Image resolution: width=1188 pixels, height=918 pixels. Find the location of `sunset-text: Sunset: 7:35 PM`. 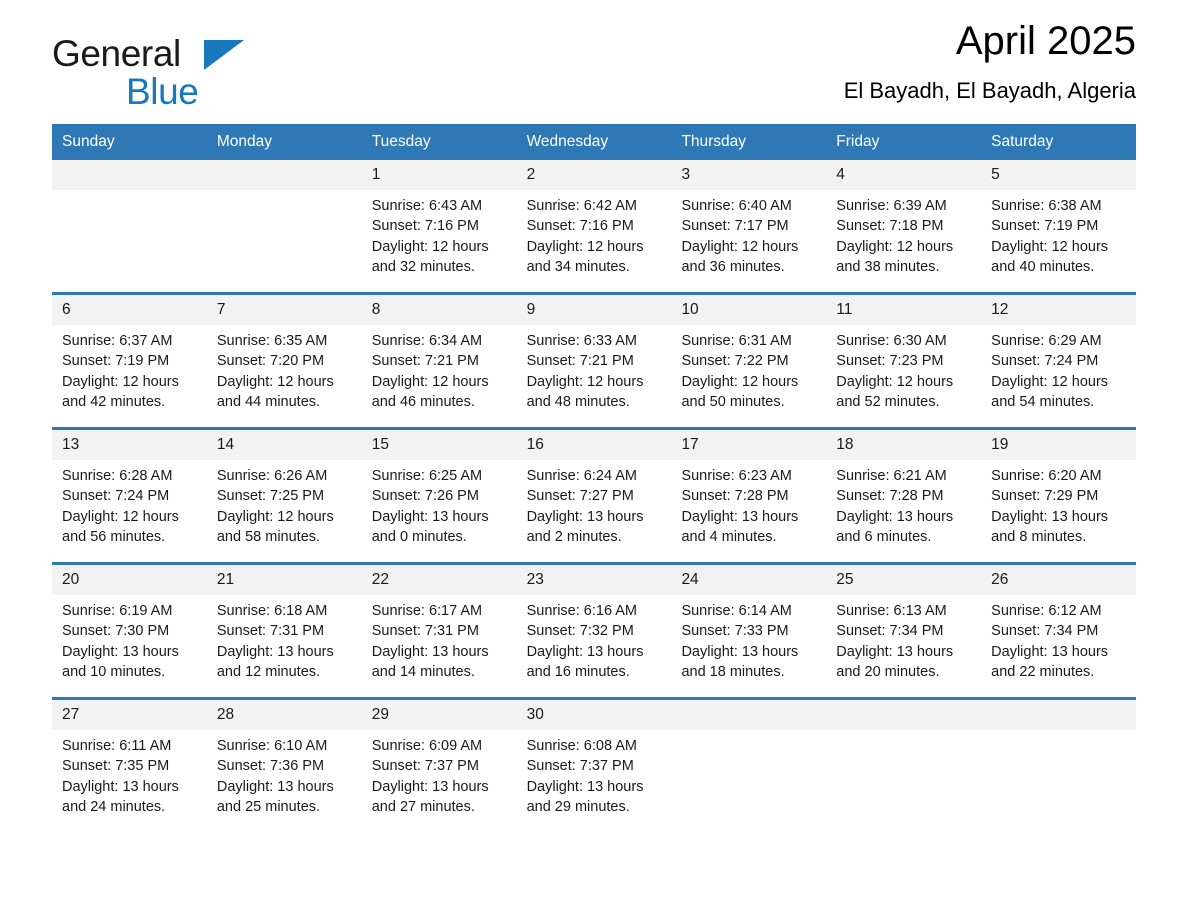

sunset-text: Sunset: 7:35 PM is located at coordinates (116, 766).